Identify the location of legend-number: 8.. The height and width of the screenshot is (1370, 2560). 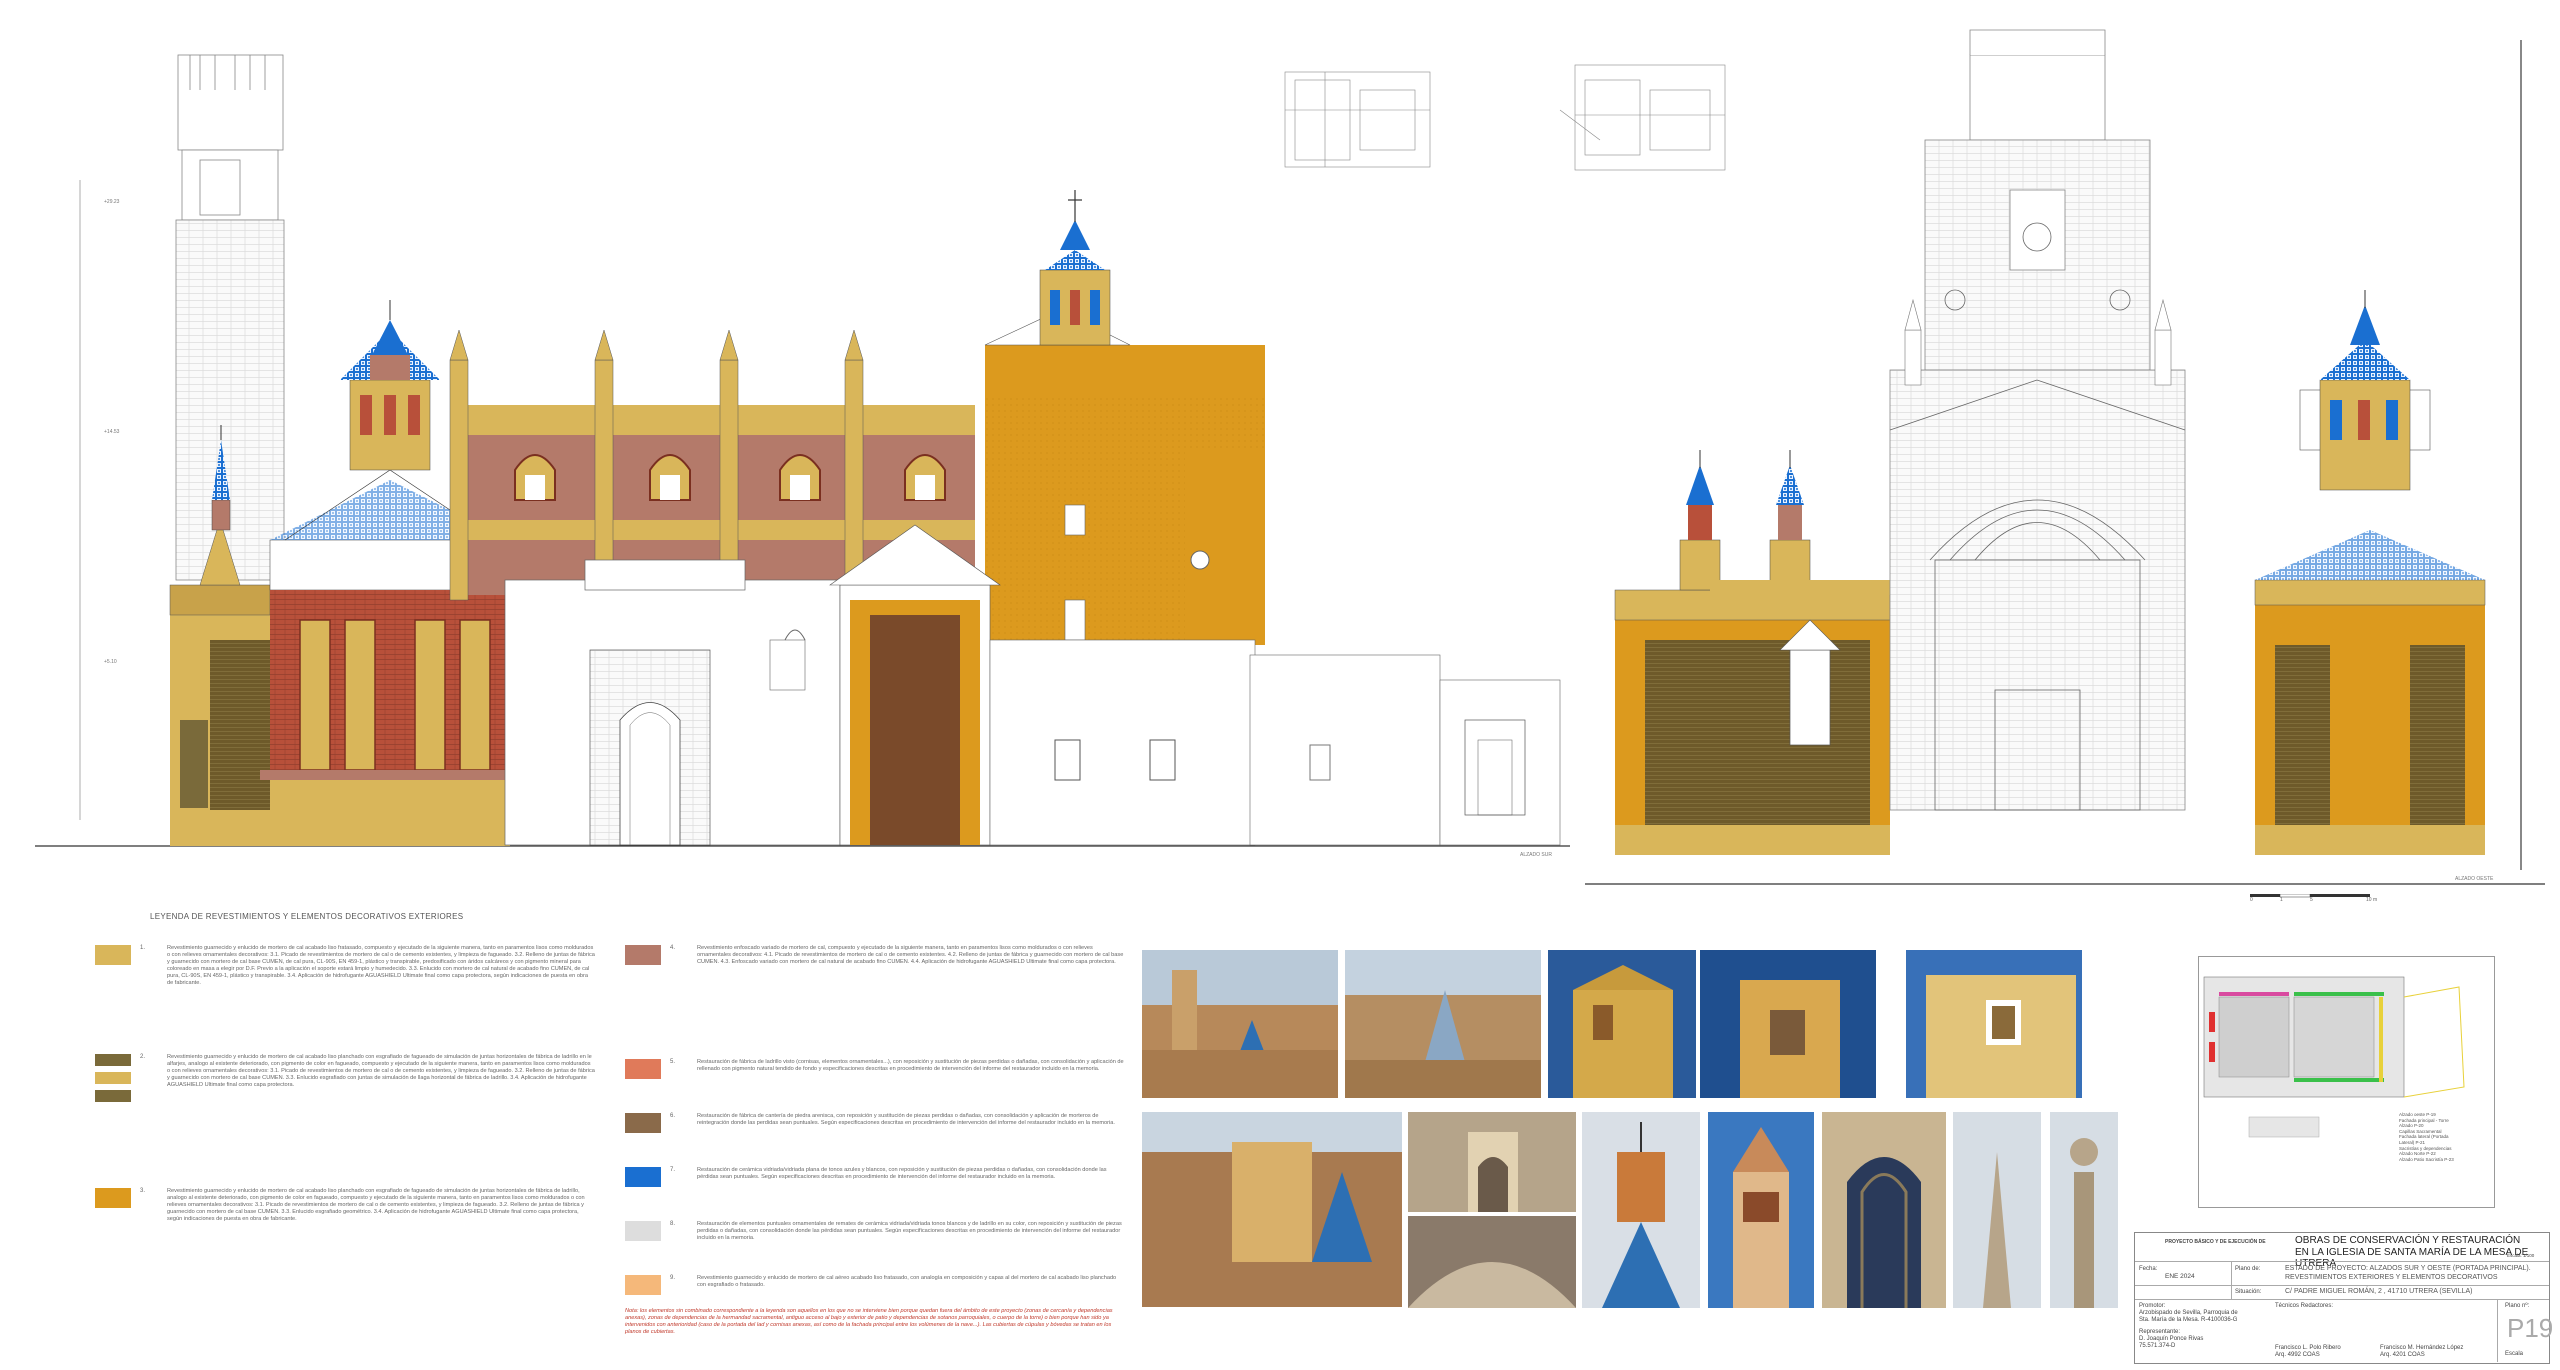
(673, 1224).